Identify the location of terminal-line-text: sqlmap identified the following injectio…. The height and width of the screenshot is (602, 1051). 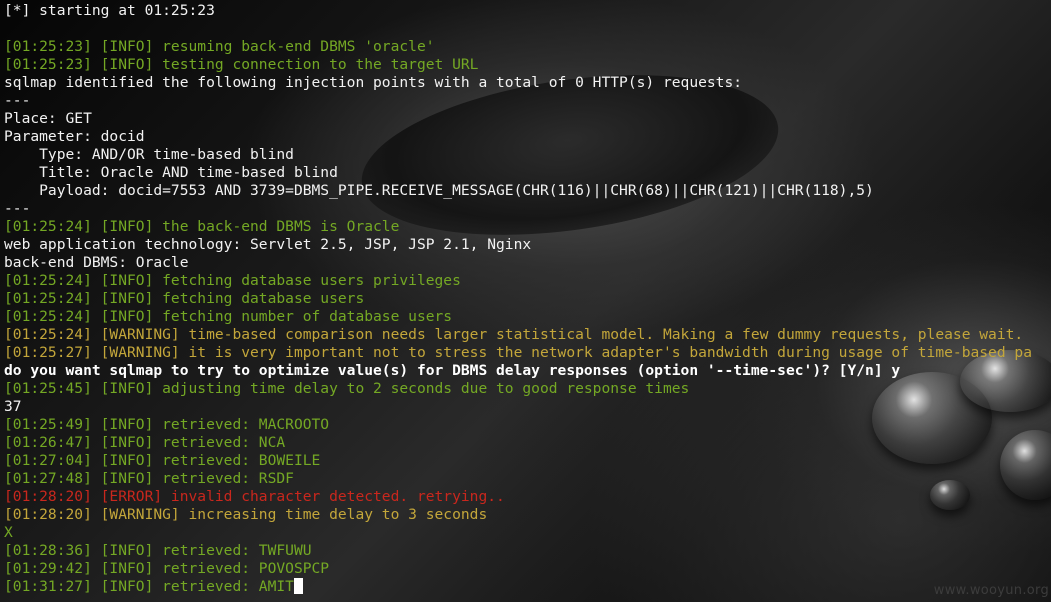
(373, 82).